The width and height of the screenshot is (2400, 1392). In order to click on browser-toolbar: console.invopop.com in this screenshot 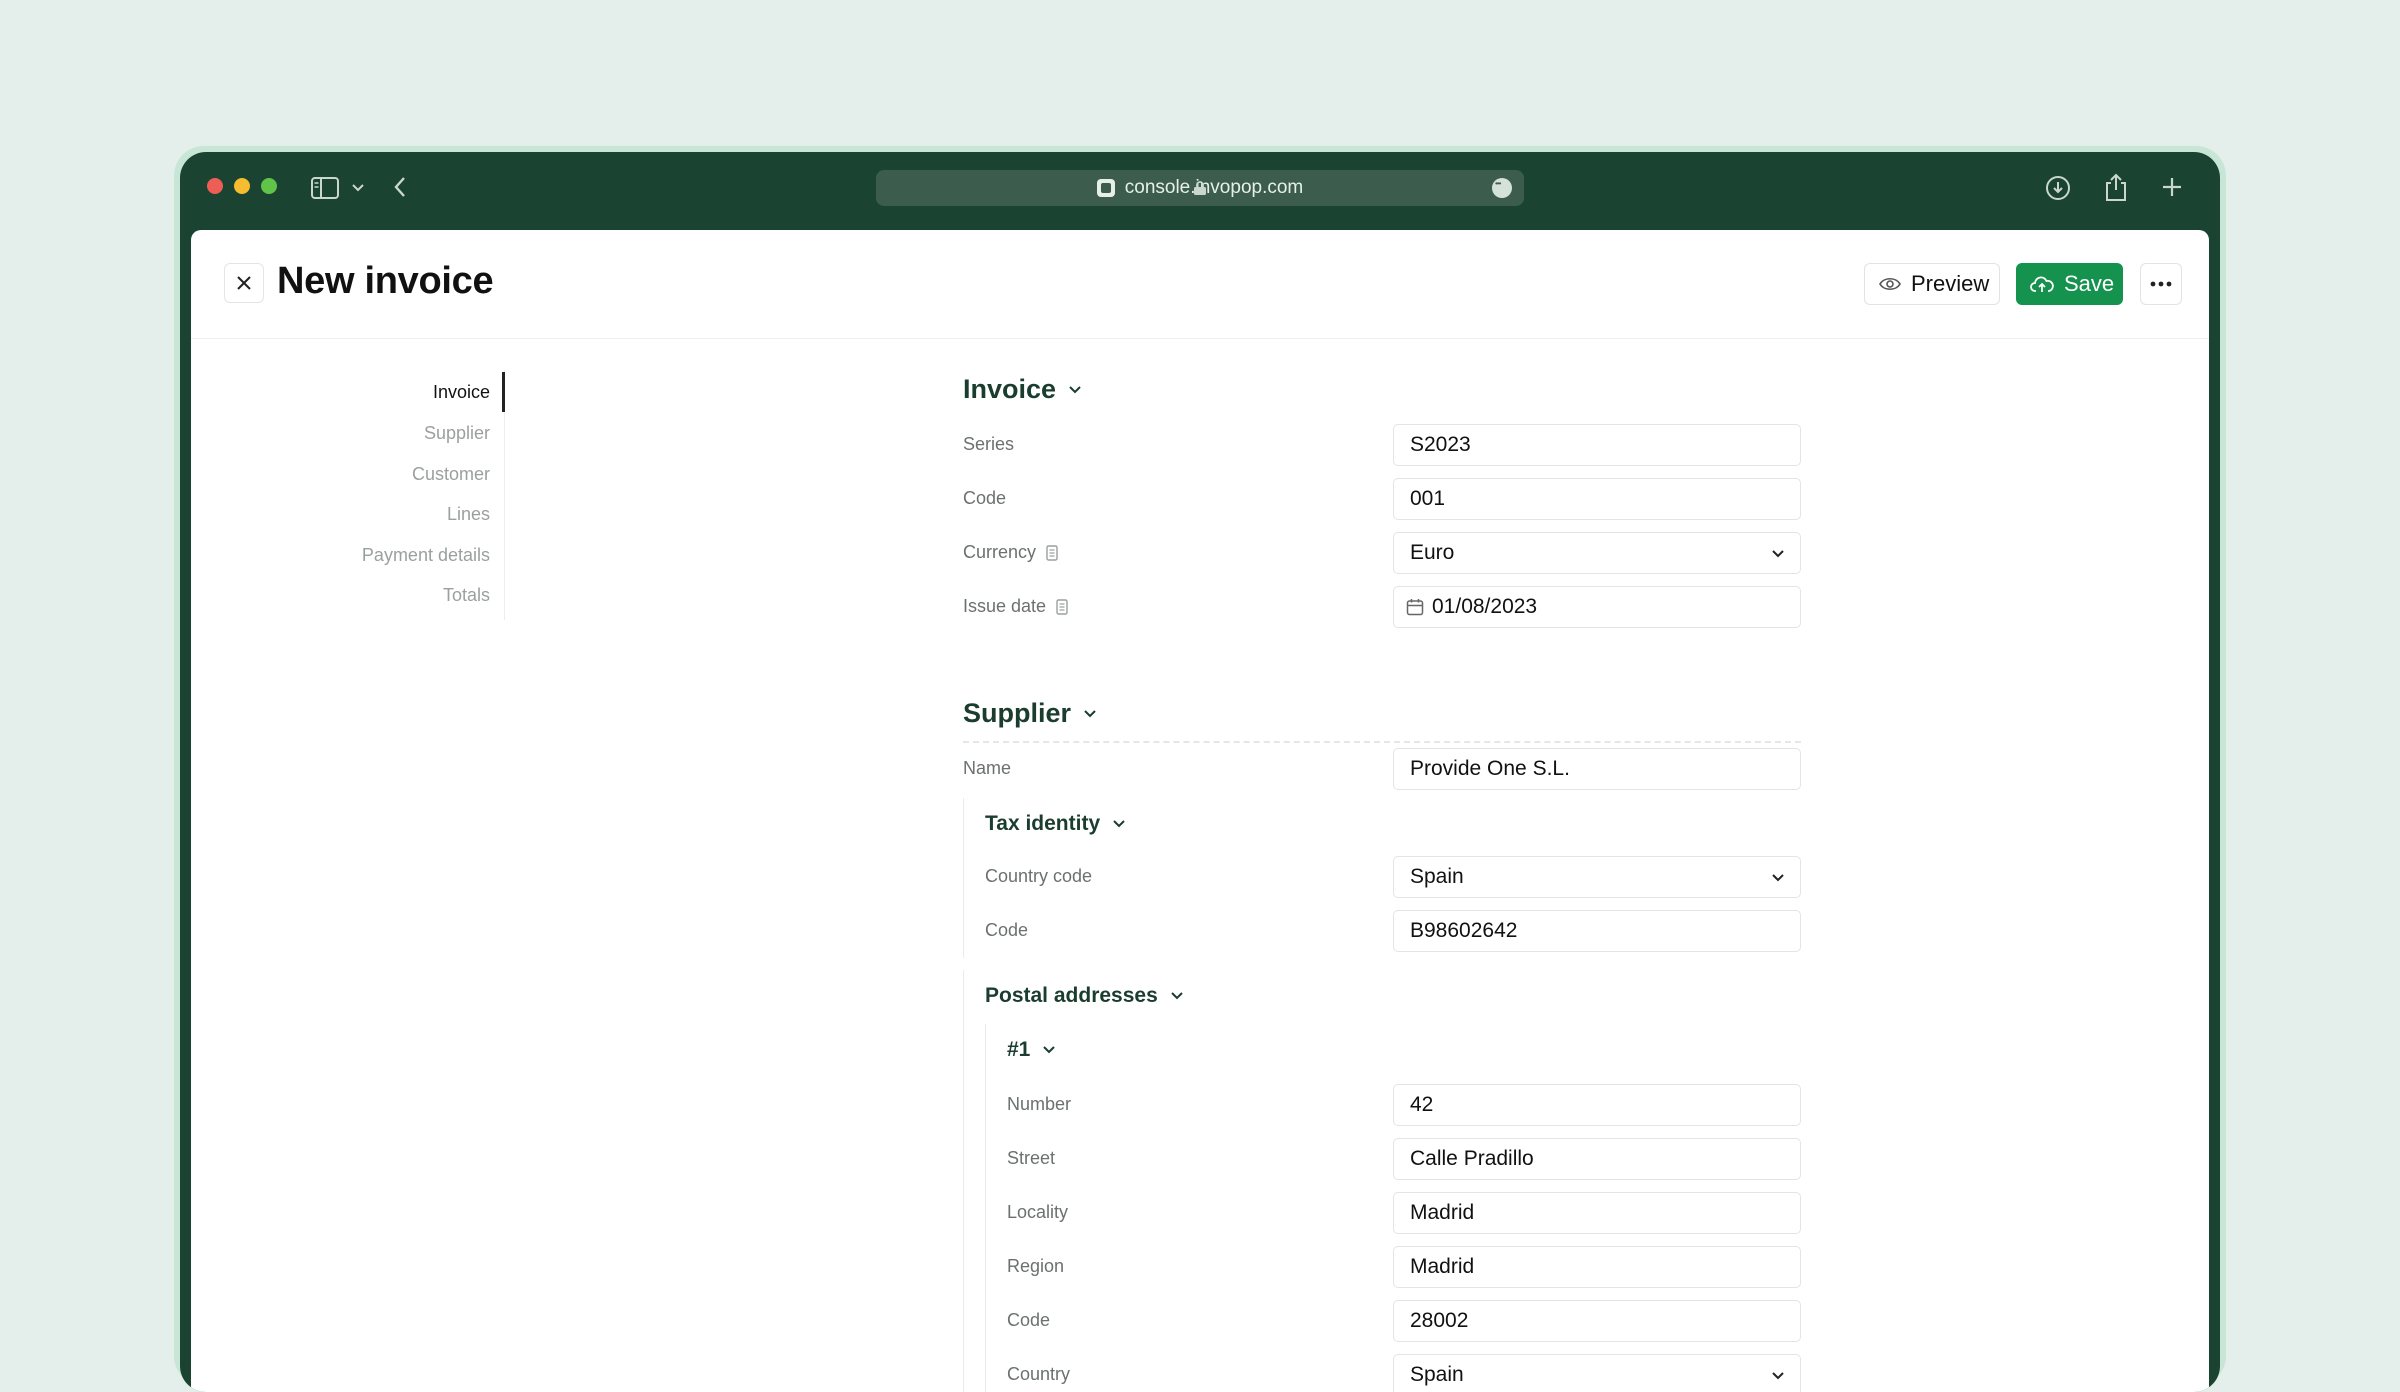, I will do `click(1200, 191)`.